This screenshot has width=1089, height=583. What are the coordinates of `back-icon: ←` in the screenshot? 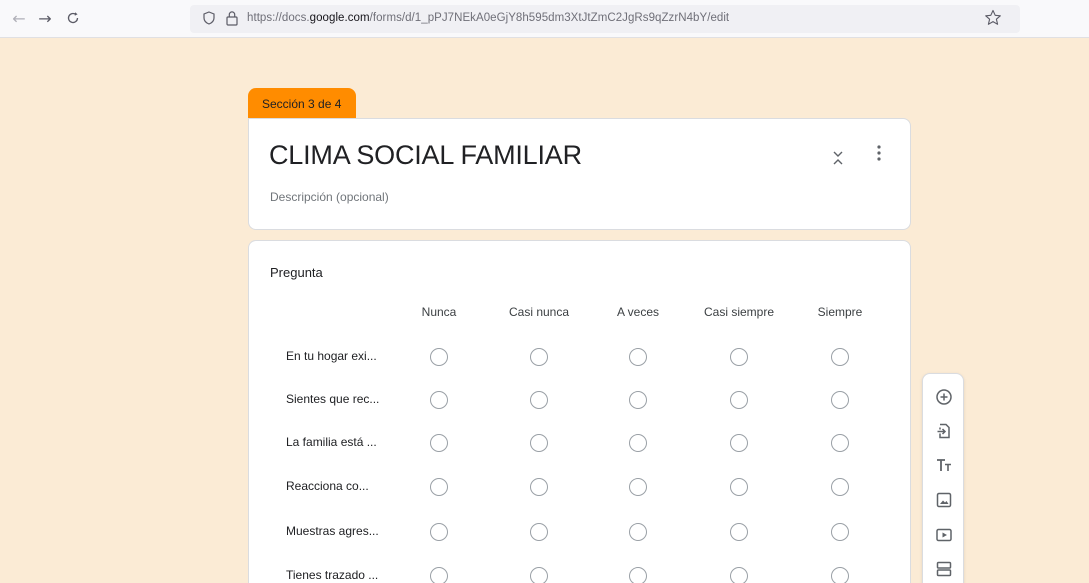 It's located at (19, 18).